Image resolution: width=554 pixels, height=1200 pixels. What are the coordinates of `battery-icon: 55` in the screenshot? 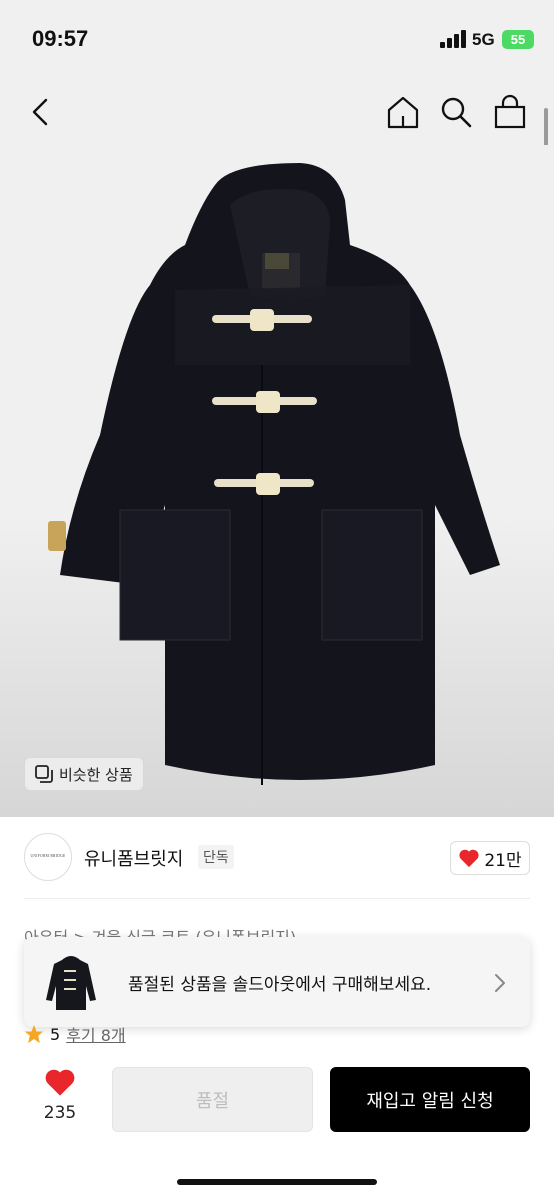 It's located at (518, 39).